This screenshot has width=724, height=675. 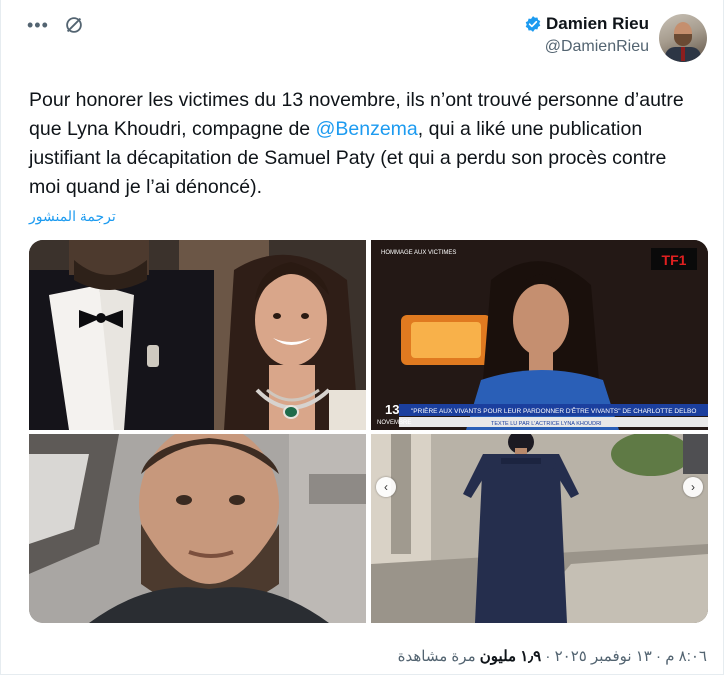 I want to click on views-count: ١٫٩ مليون, so click(x=510, y=656).